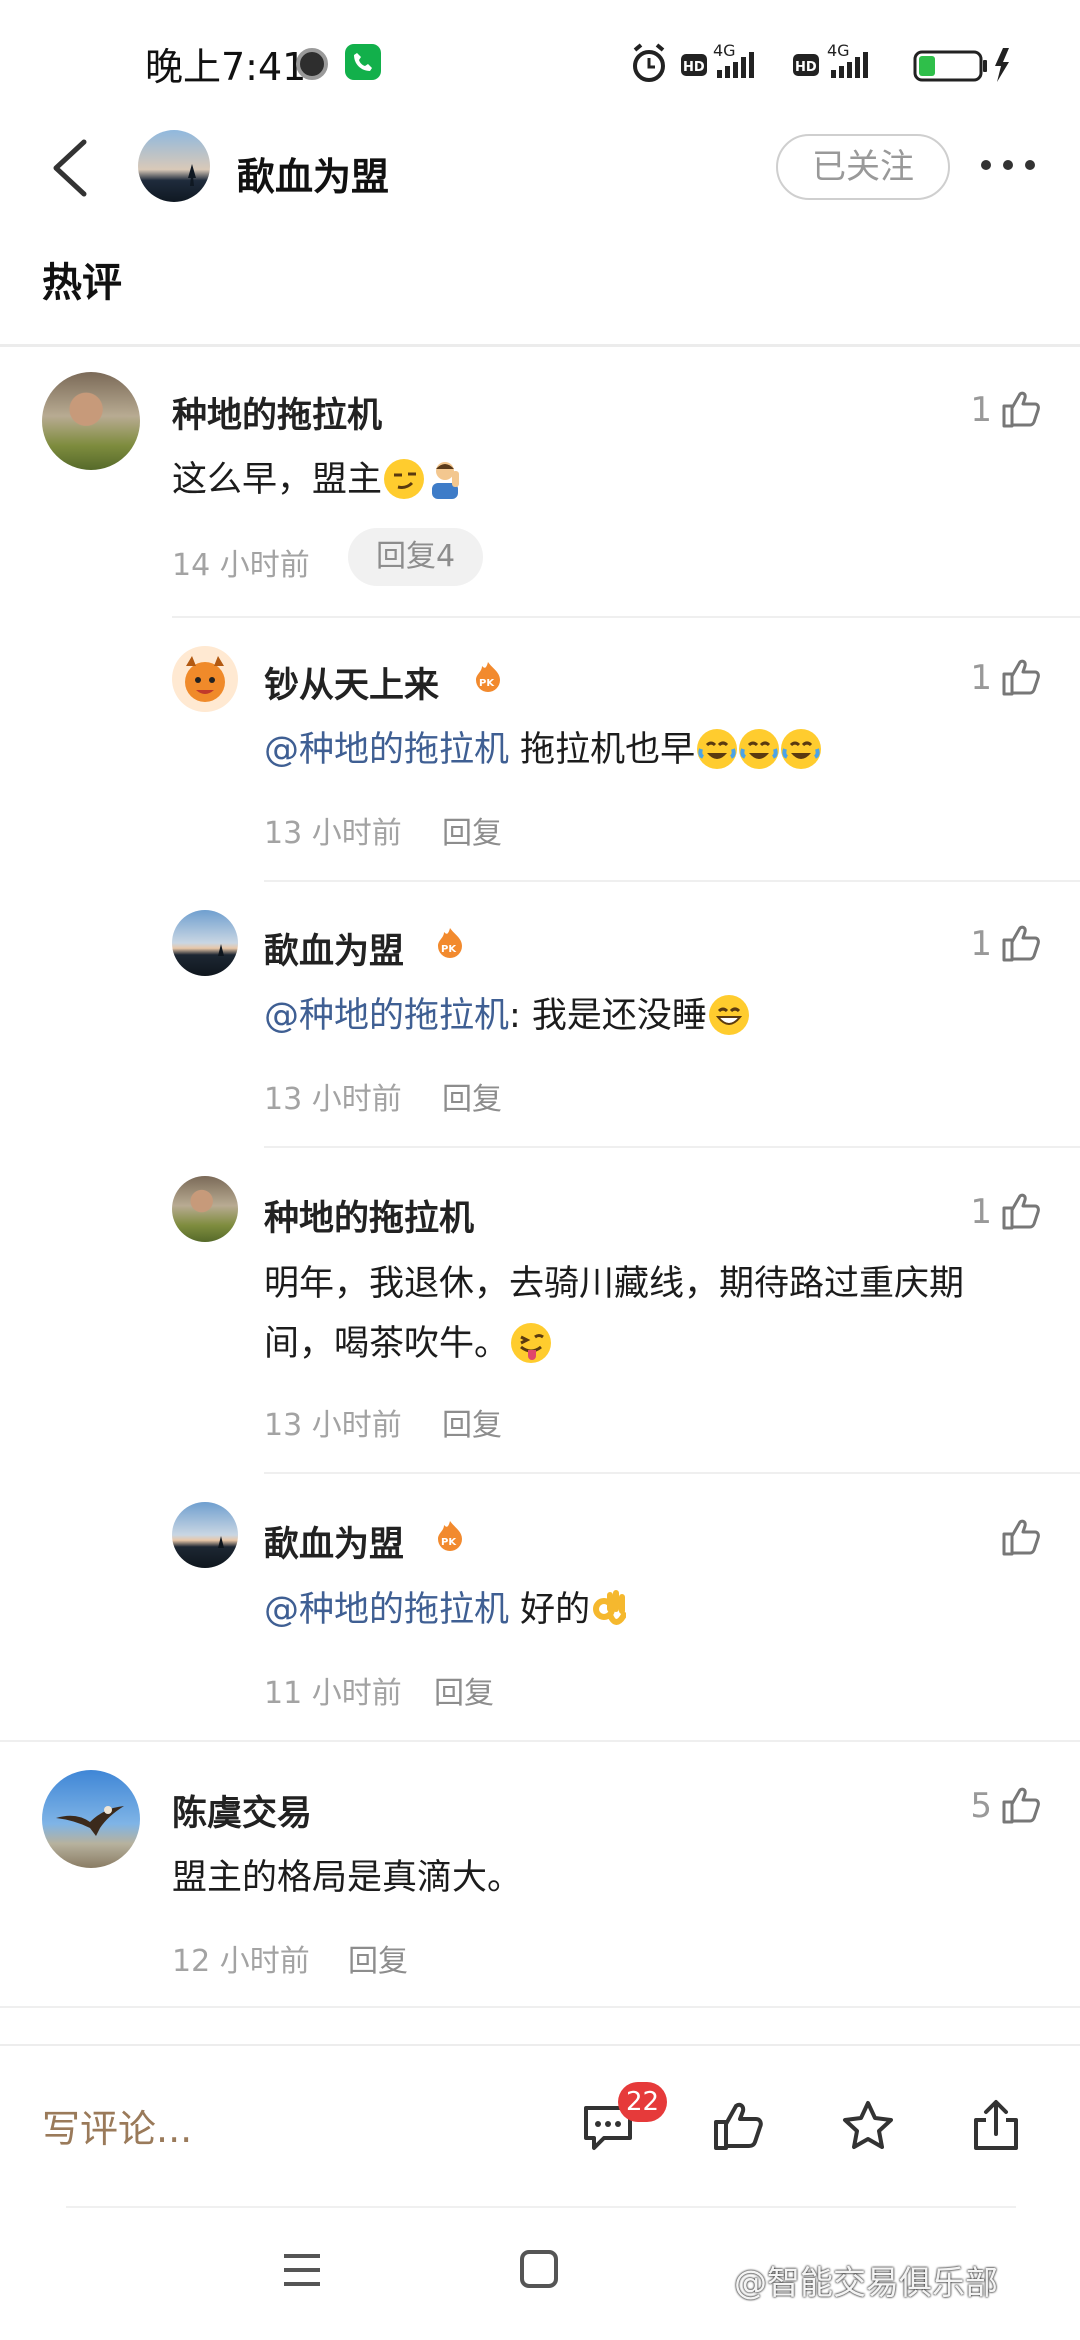 The image size is (1080, 2340). I want to click on back-button, so click(70, 168).